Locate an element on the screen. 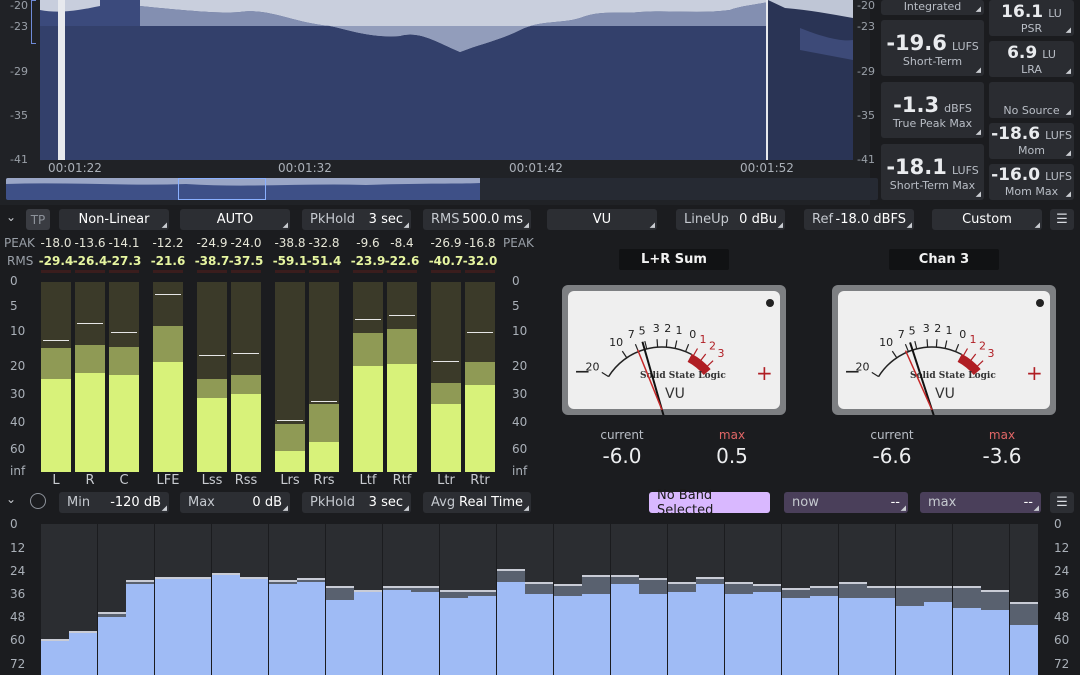 This screenshot has width=1080, height=675. vu-type-select: VU ◢ is located at coordinates (602, 219).